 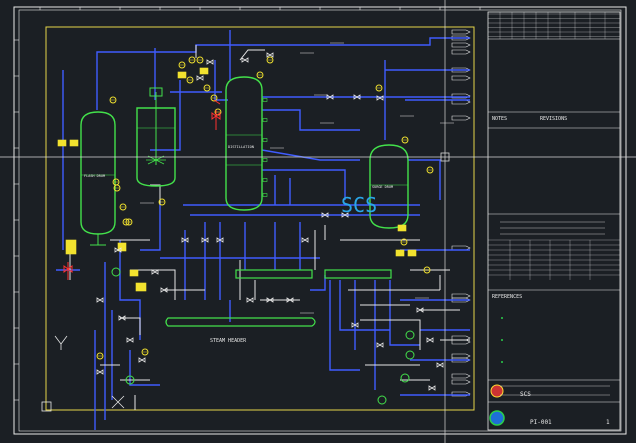 What do you see at coordinates (608, 422) in the screenshot?
I see `title-block-sheet: 1` at bounding box center [608, 422].